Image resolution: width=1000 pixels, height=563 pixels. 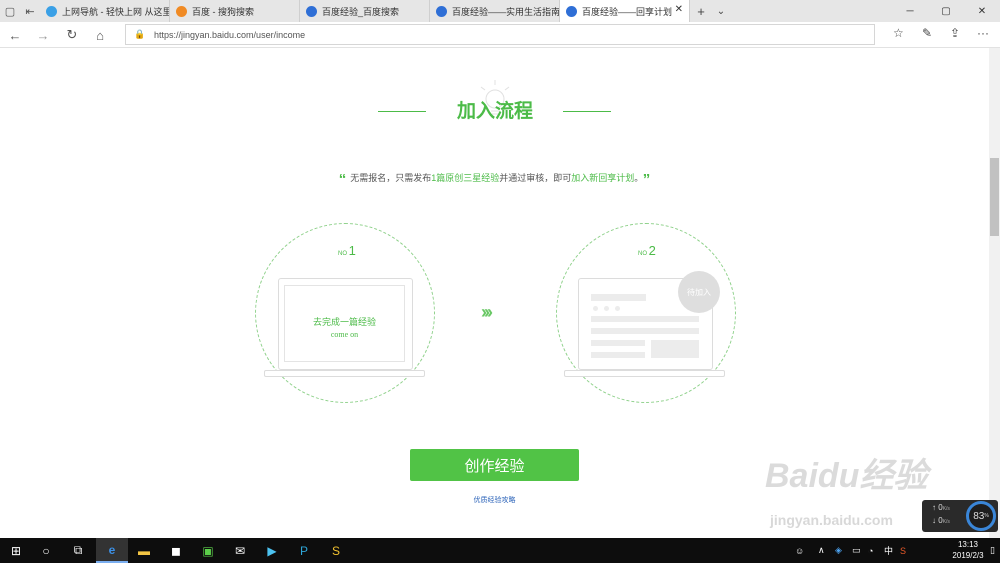 What do you see at coordinates (968, 550) in the screenshot?
I see `system-clock: 13:13 2019/2/3` at bounding box center [968, 550].